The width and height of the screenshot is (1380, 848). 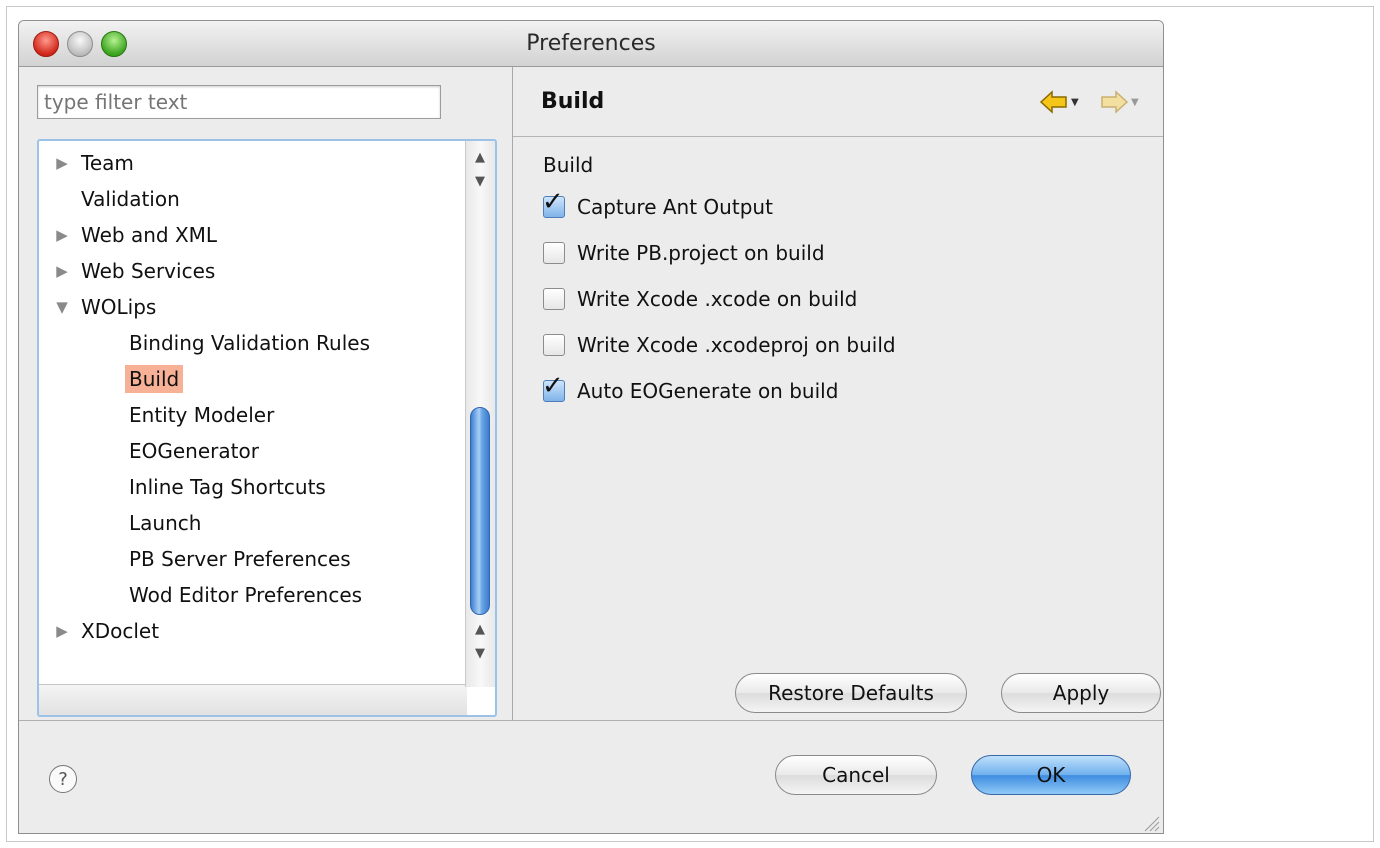 I want to click on scrollbar-thumb, so click(x=480, y=511).